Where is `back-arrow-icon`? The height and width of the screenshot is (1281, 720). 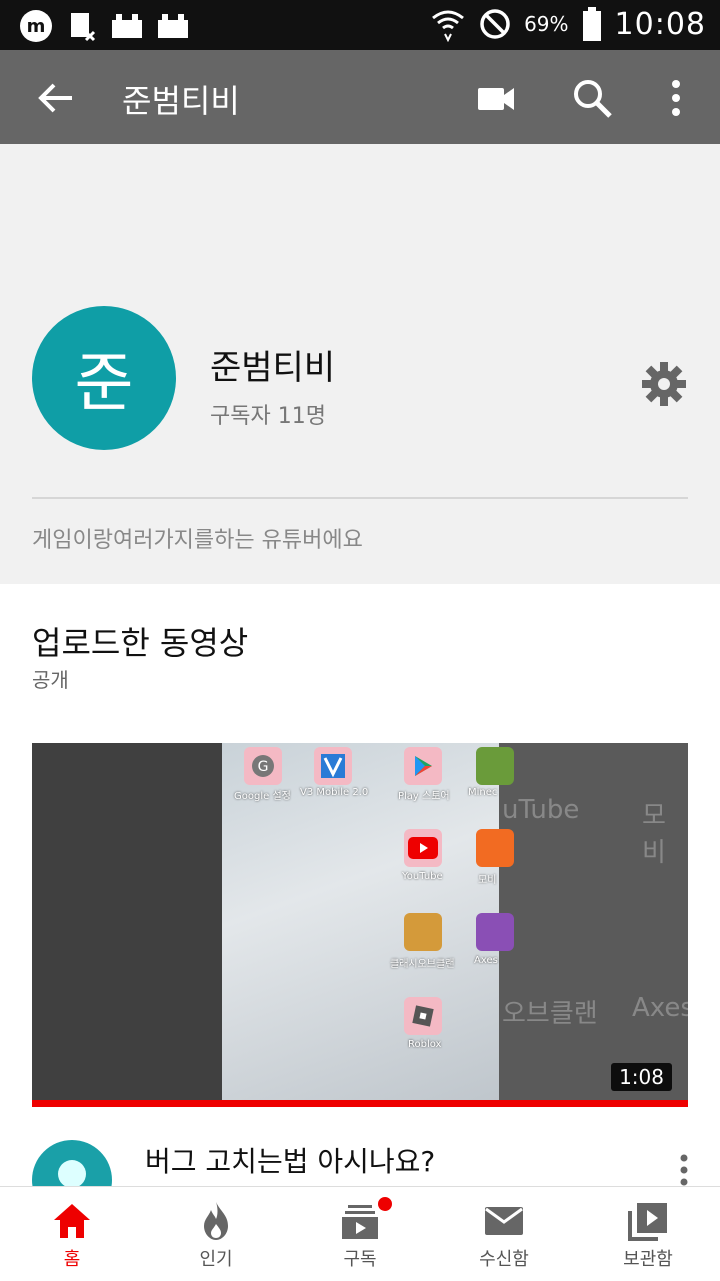 back-arrow-icon is located at coordinates (56, 98).